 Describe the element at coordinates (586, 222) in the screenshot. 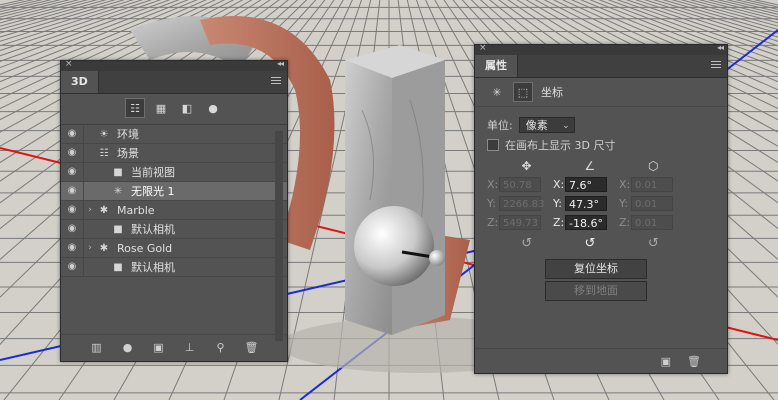

I see `rotation-z-field: -18.6°` at that location.